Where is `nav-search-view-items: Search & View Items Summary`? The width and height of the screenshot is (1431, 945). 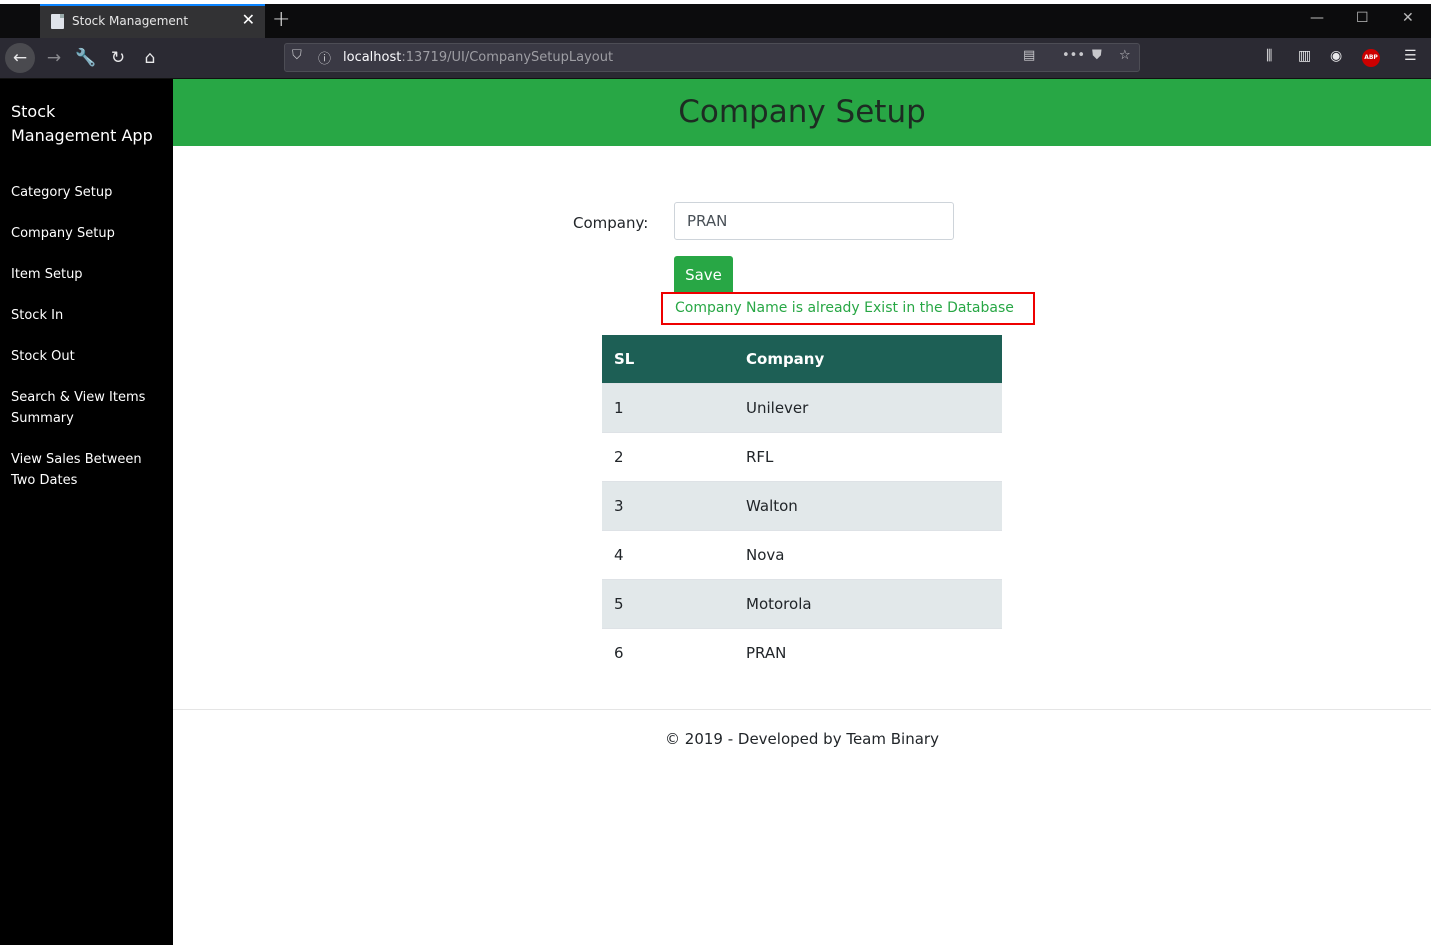 nav-search-view-items: Search & View Items Summary is located at coordinates (88, 408).